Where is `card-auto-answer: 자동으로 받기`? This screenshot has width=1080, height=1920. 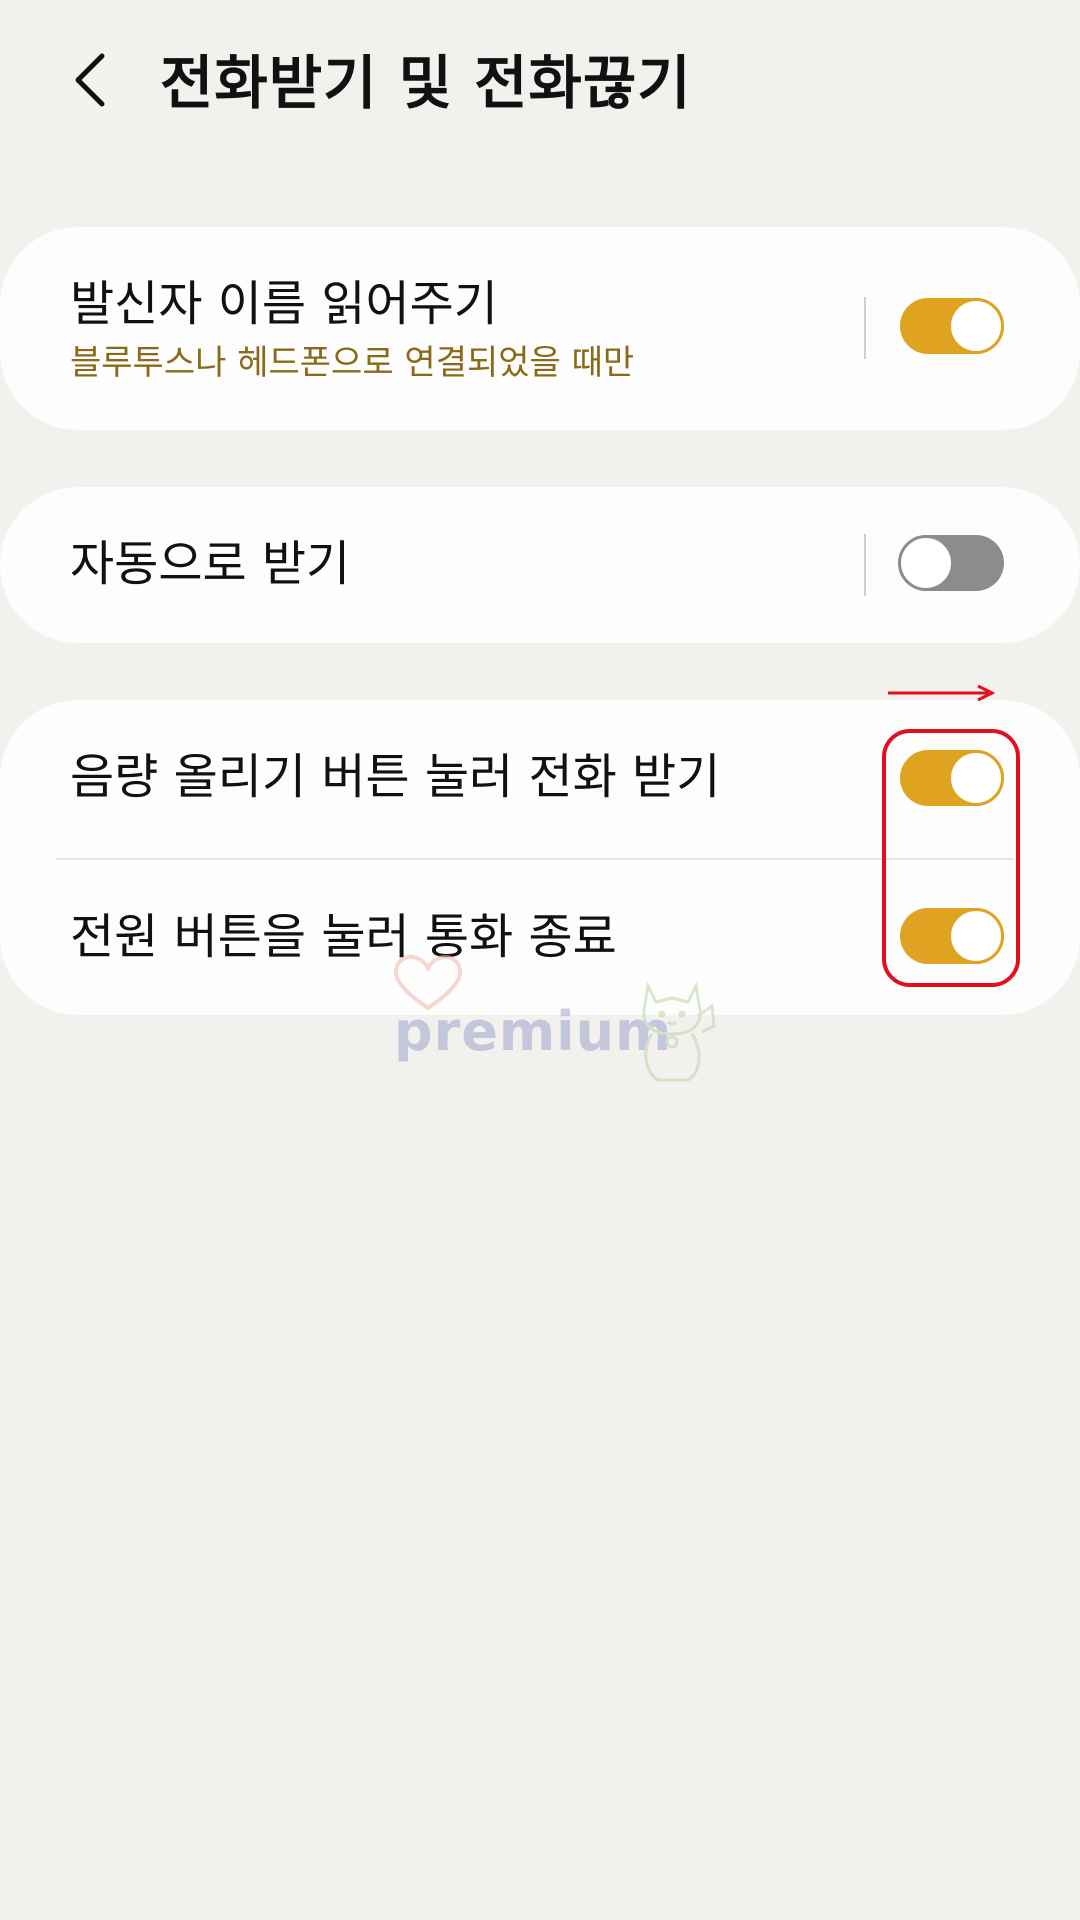 card-auto-answer: 자동으로 받기 is located at coordinates (540, 565).